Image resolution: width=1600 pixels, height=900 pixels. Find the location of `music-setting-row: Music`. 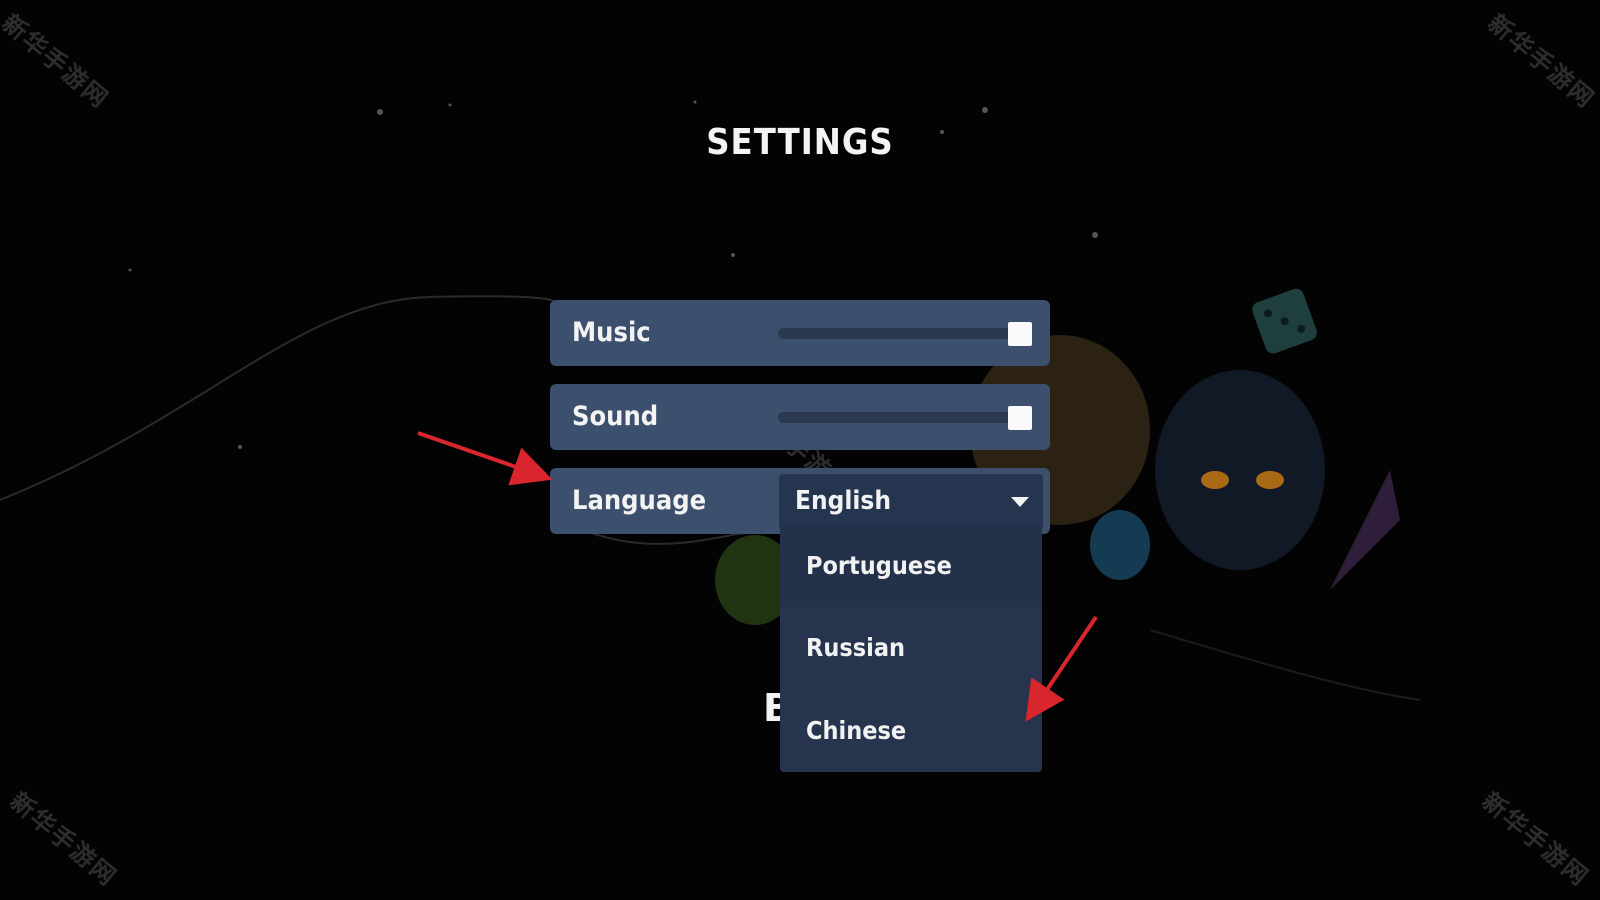

music-setting-row: Music is located at coordinates (800, 333).